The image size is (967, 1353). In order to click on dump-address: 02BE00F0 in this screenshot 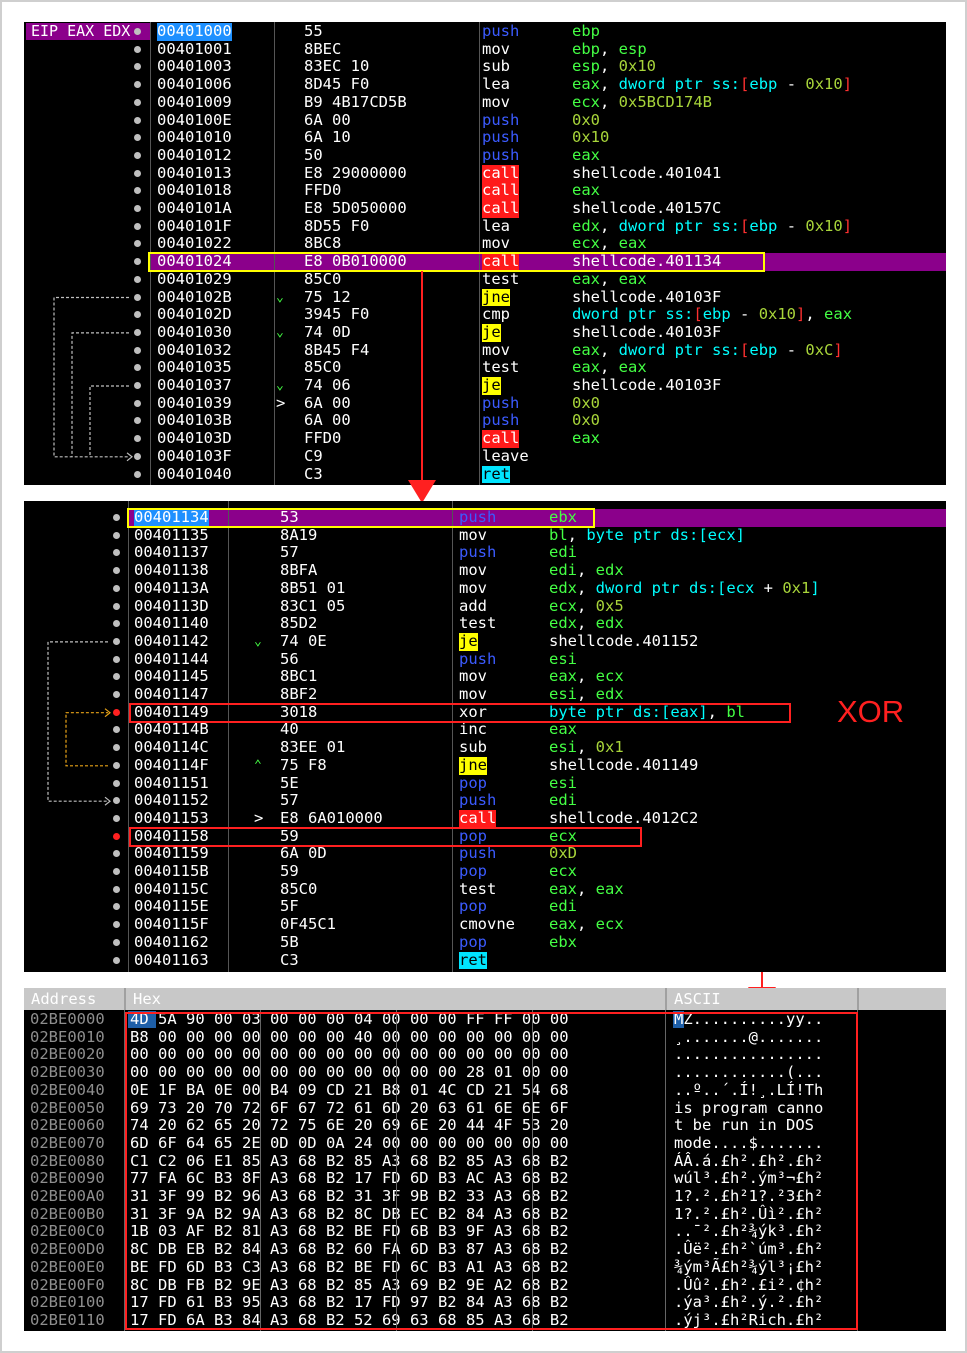, I will do `click(67, 1285)`.